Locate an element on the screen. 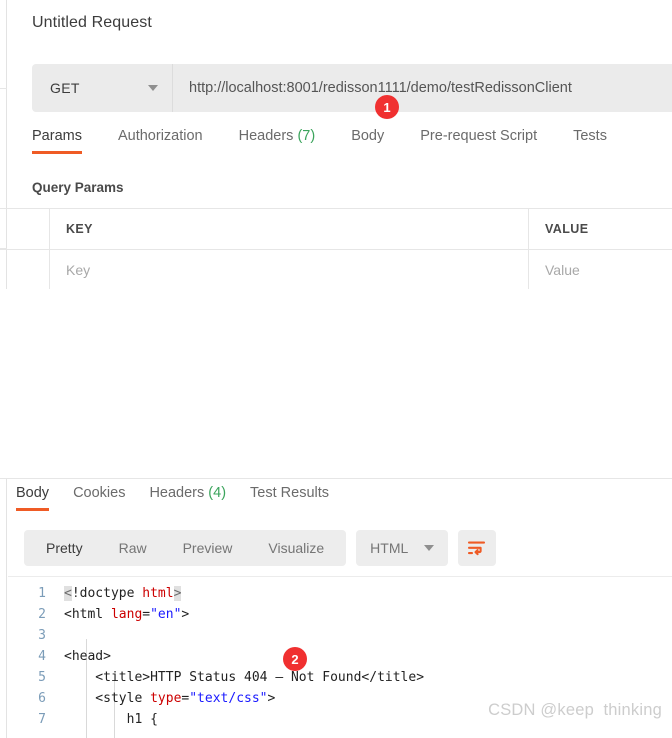 Image resolution: width=672 pixels, height=738 pixels. tab-response-body-label: Body is located at coordinates (33, 493).